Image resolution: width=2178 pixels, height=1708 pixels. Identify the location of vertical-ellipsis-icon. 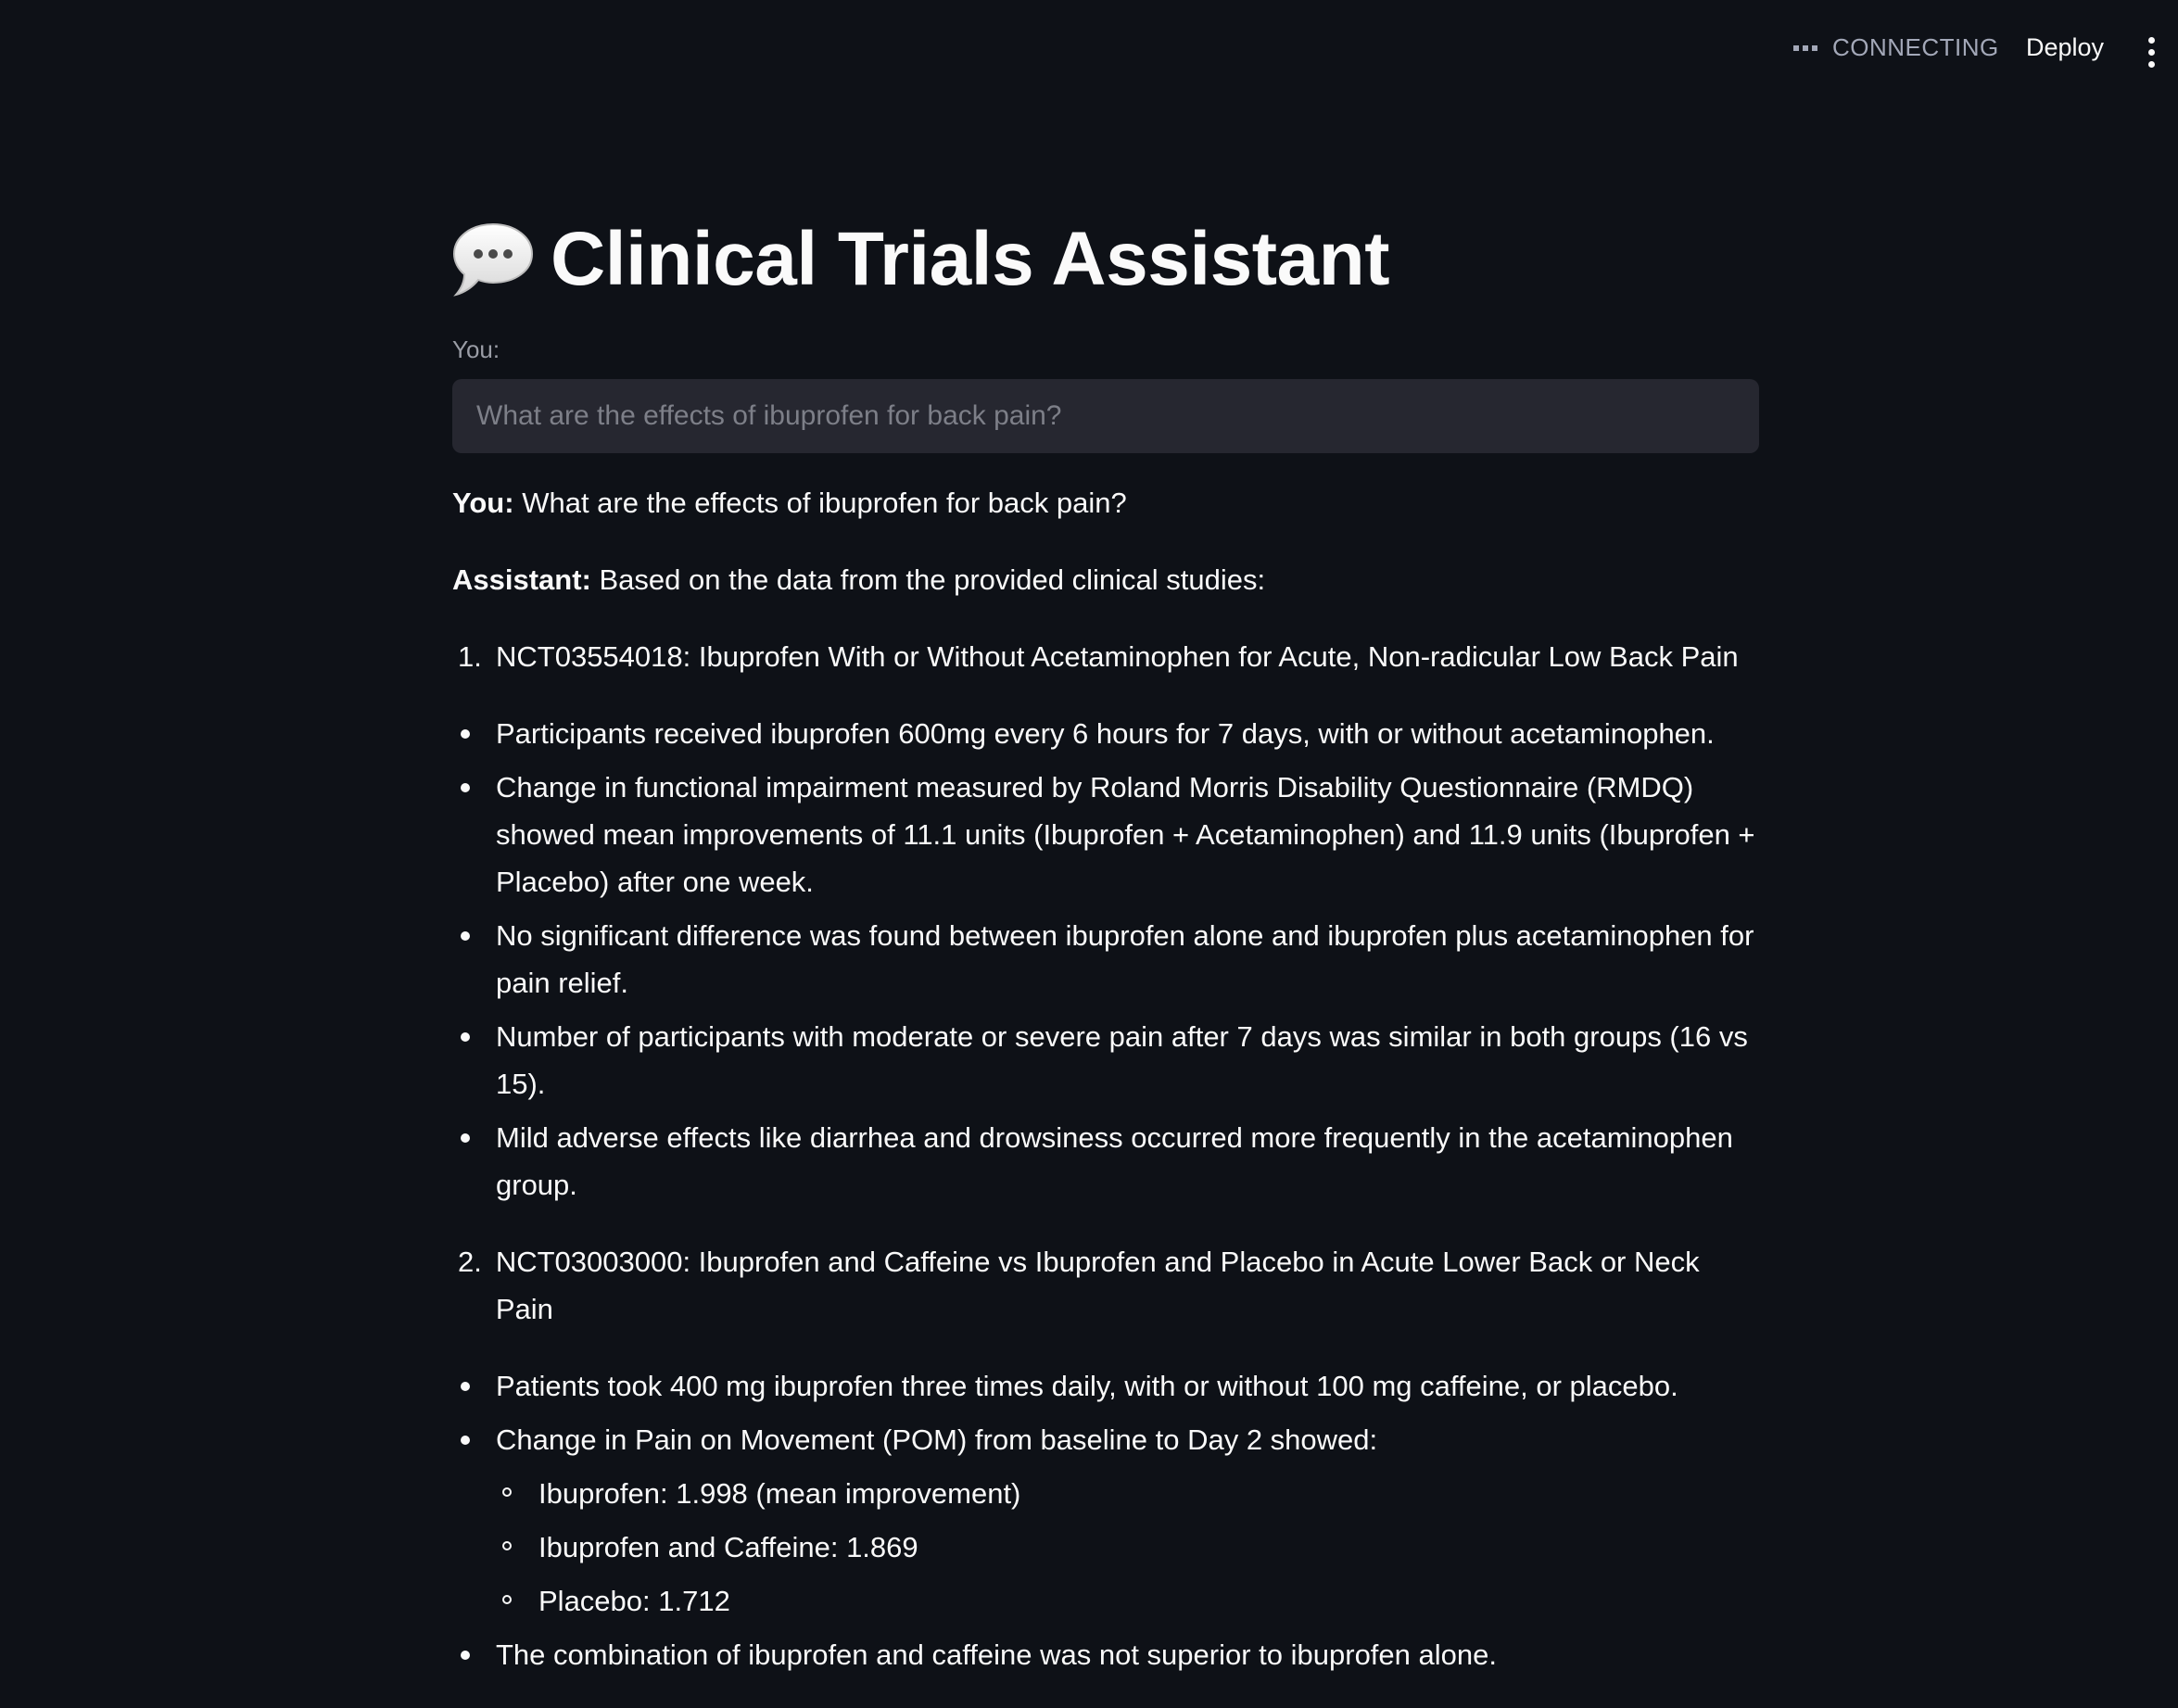
(2151, 40).